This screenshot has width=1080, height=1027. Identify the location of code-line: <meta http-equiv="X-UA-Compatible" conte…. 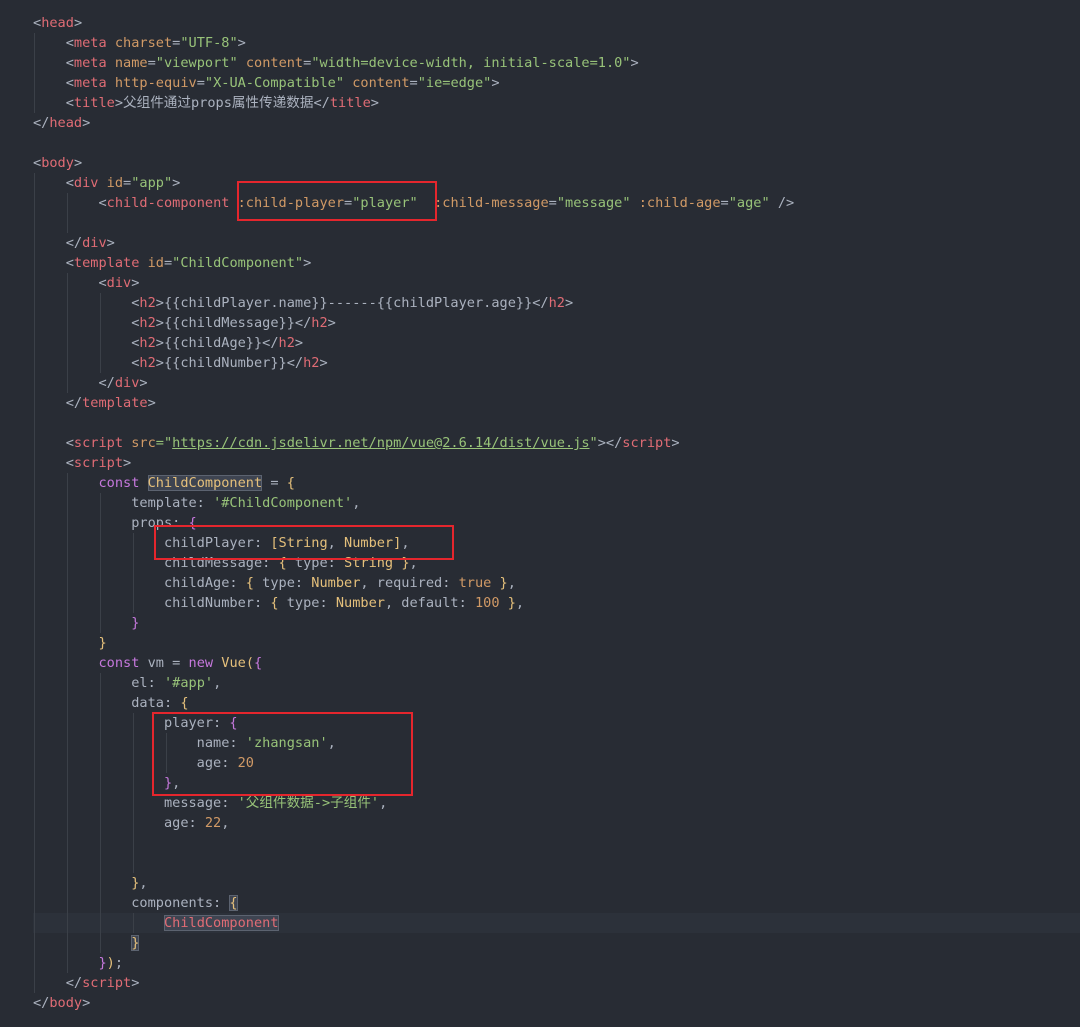
(266, 83).